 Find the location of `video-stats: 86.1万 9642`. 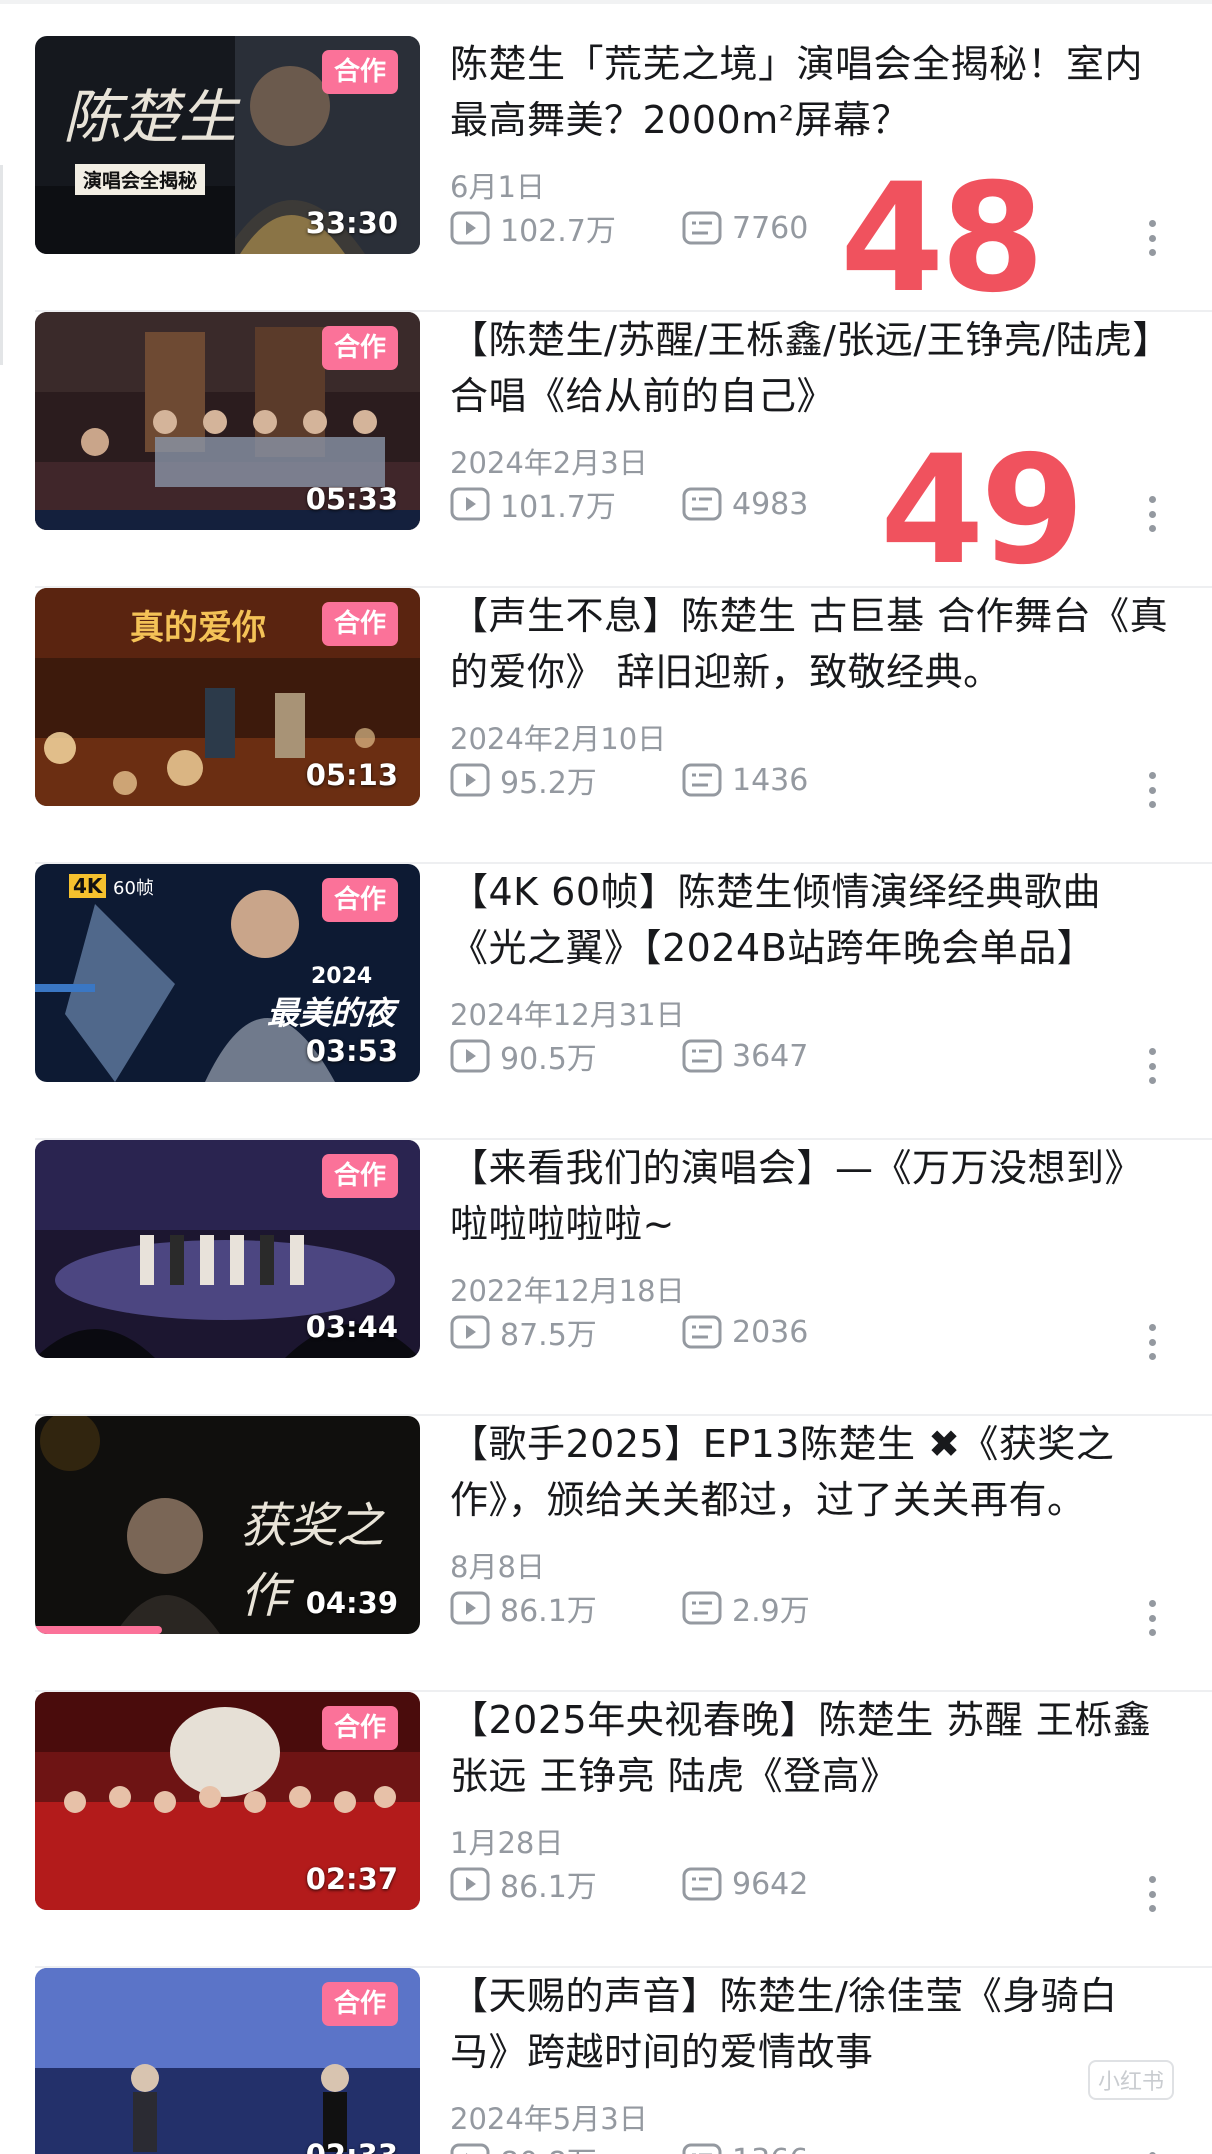

video-stats: 86.1万 9642 is located at coordinates (629, 1884).